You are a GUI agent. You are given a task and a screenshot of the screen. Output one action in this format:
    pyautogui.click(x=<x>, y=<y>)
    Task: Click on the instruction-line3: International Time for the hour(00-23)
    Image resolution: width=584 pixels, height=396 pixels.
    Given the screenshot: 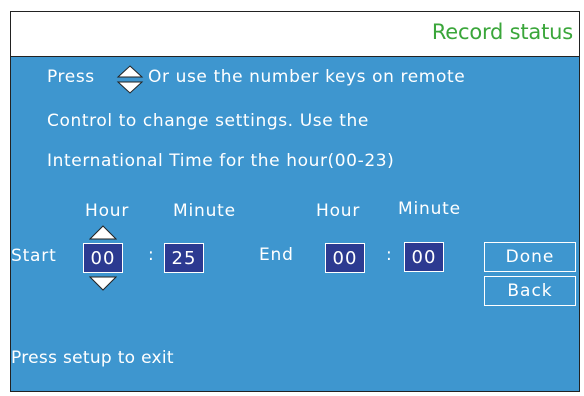 What is the action you would take?
    pyautogui.click(x=221, y=161)
    